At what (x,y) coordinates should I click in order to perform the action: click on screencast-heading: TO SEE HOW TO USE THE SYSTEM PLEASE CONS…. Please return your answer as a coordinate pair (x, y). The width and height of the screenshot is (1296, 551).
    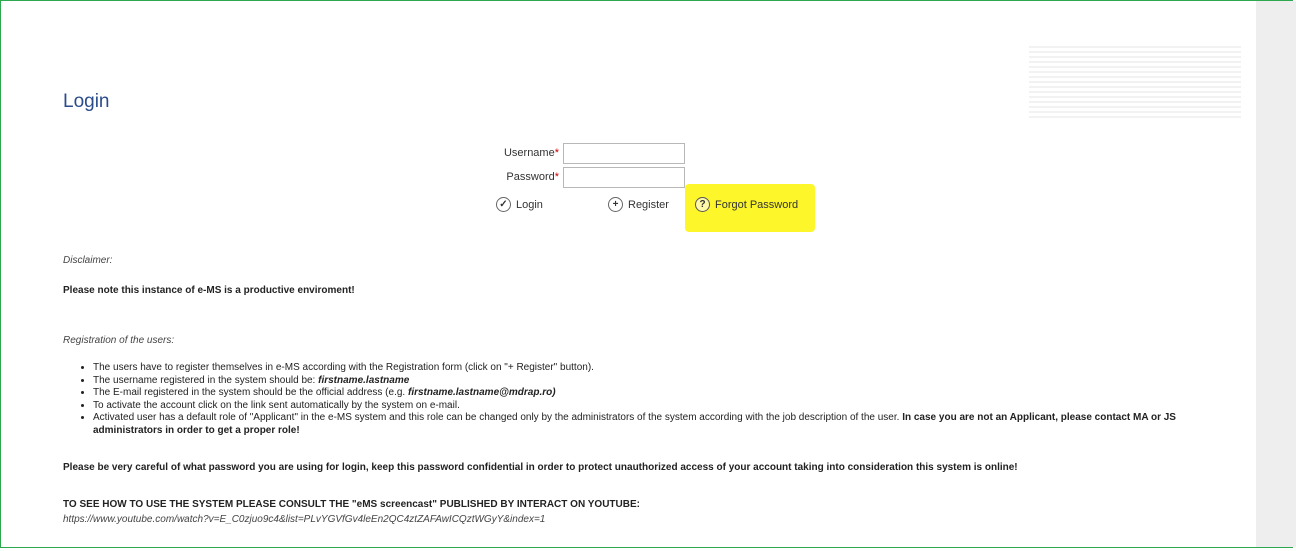
    Looking at the image, I should click on (351, 504).